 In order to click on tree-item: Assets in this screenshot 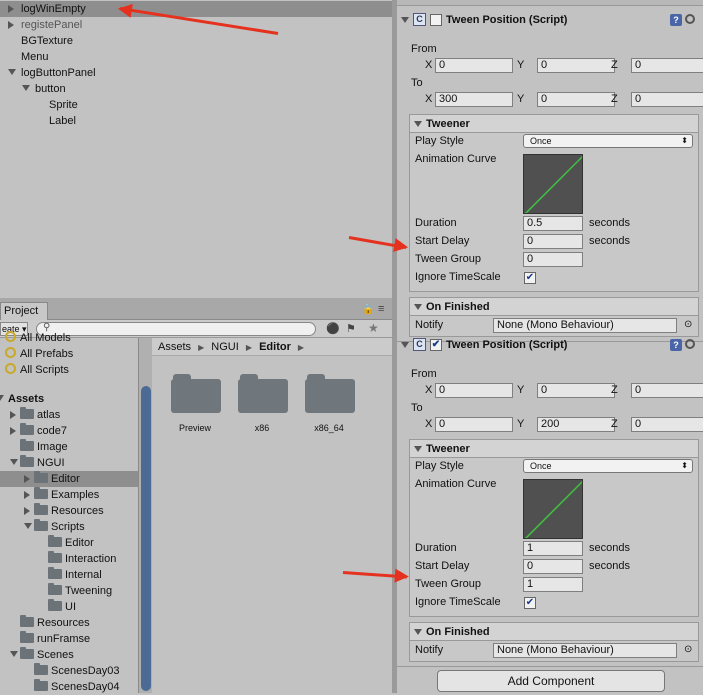, I will do `click(69, 399)`.